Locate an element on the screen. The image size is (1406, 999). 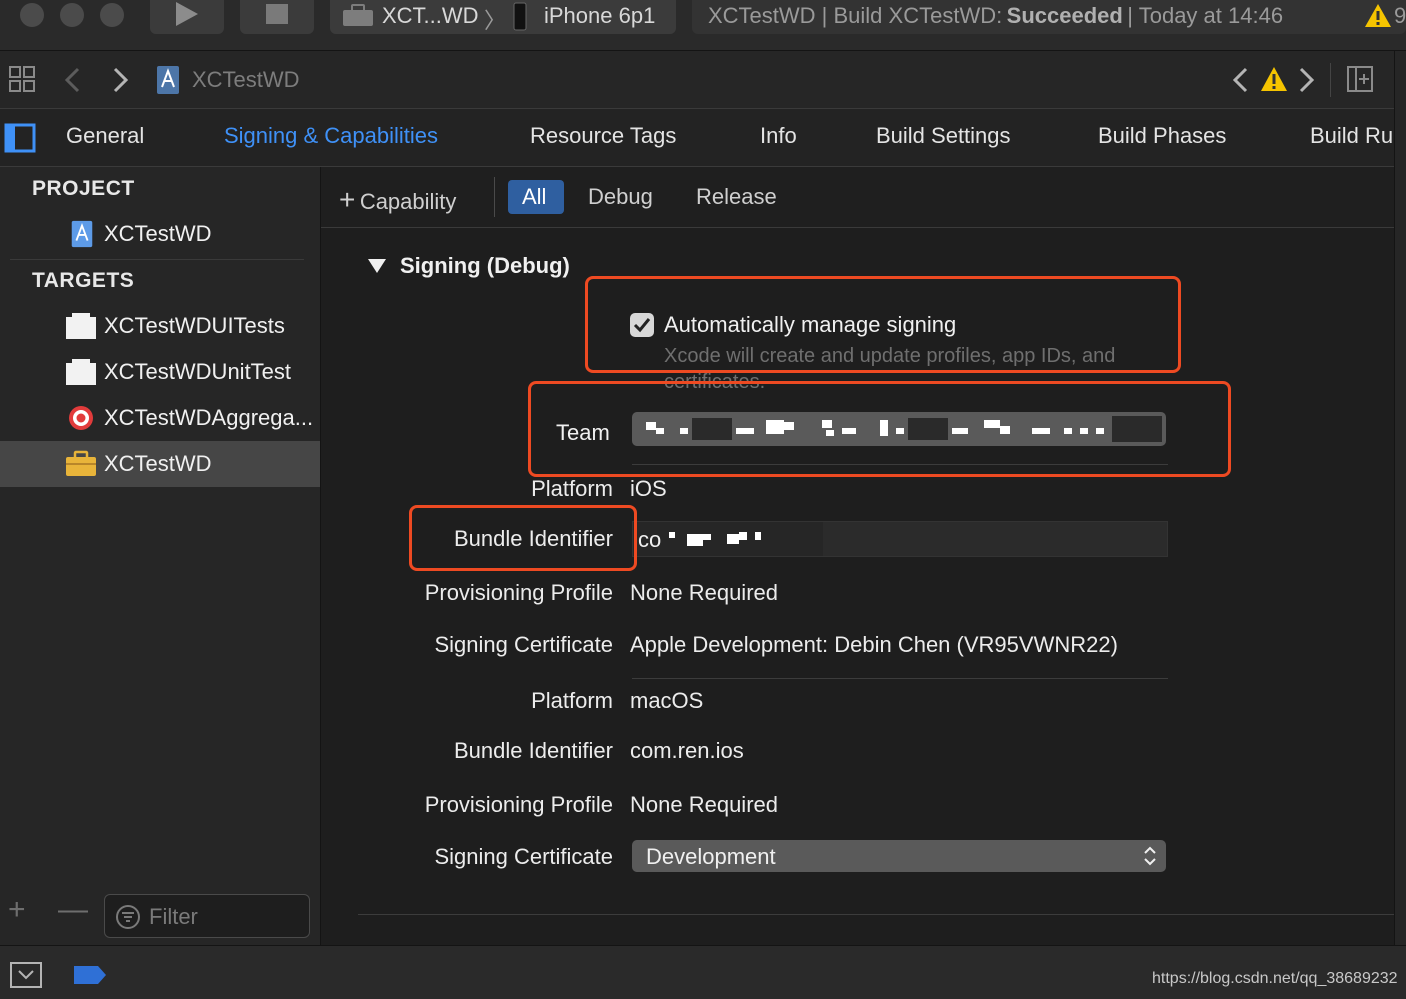
sidebar-item-target: XCTestWDUITests is located at coordinates (160, 326).